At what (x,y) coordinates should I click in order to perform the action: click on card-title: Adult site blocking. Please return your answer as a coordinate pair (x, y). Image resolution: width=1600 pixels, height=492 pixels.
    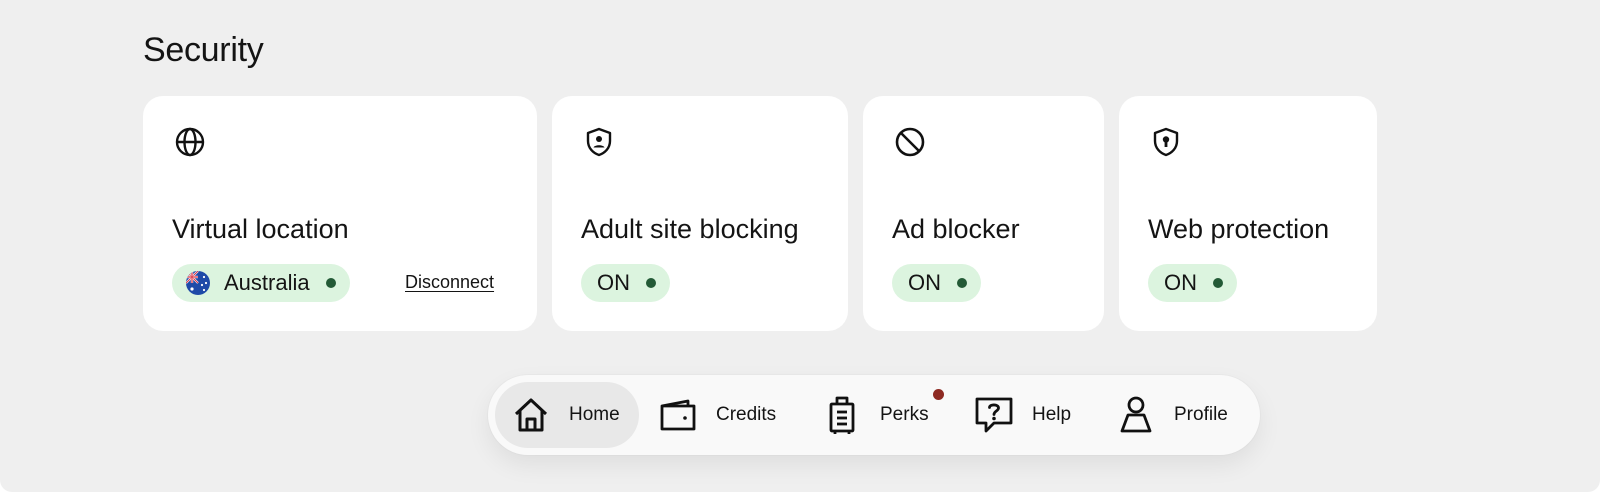
    Looking at the image, I should click on (690, 229).